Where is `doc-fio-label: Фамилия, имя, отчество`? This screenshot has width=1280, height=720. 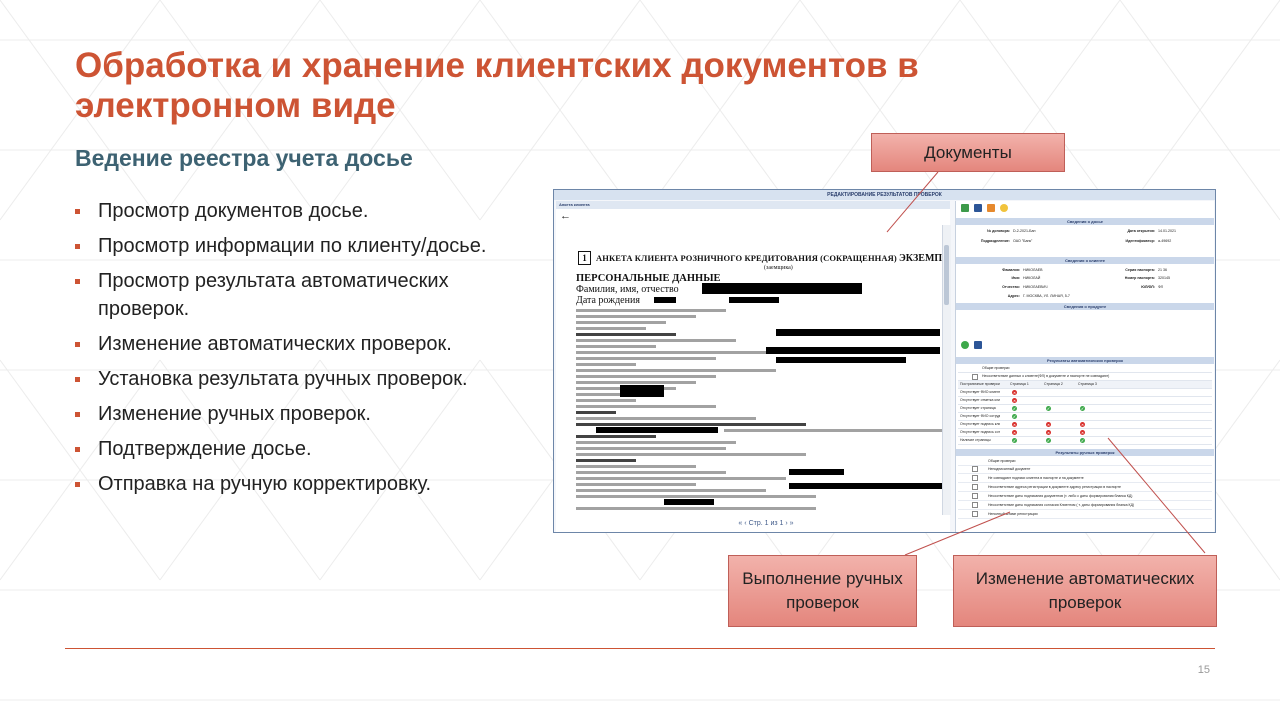 doc-fio-label: Фамилия, имя, отчество is located at coordinates (627, 289).